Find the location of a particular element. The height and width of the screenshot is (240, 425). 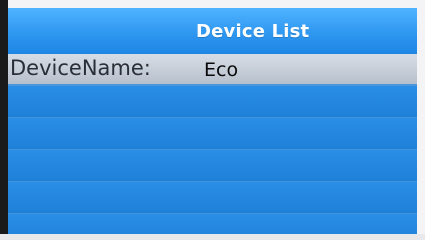

screen-left-edge is located at coordinates (4, 120).